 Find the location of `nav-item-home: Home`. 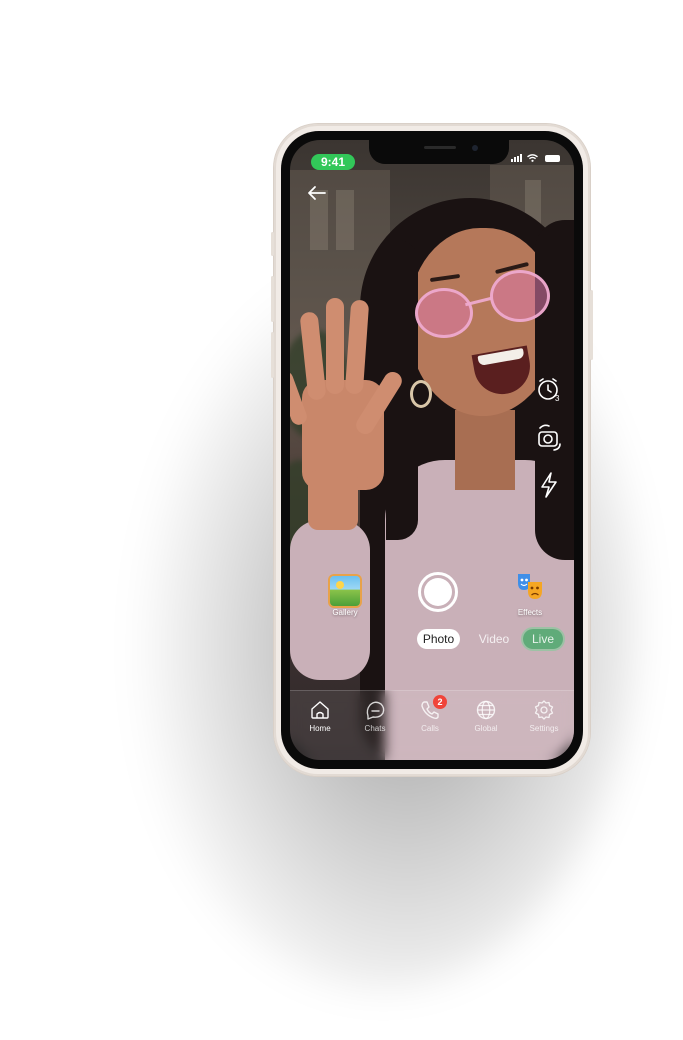

nav-item-home: Home is located at coordinates (320, 716).